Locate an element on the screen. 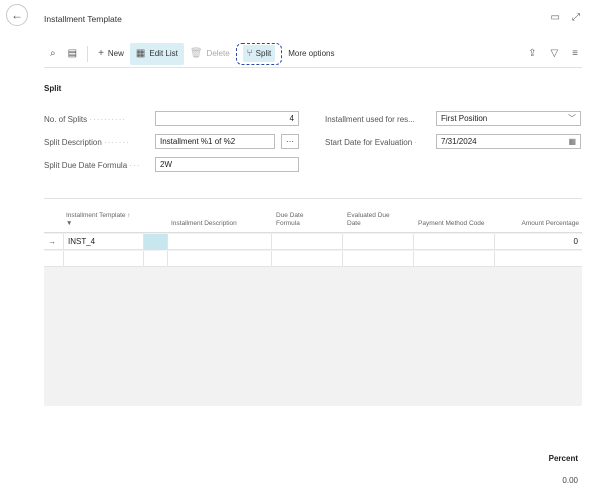  split-description-field: Installment %1 of %2 is located at coordinates (215, 141).